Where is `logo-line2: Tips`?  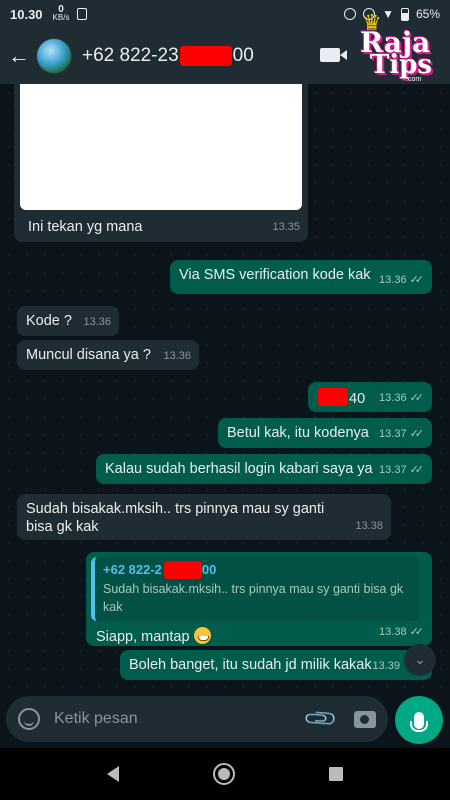 logo-line2: Tips is located at coordinates (401, 65).